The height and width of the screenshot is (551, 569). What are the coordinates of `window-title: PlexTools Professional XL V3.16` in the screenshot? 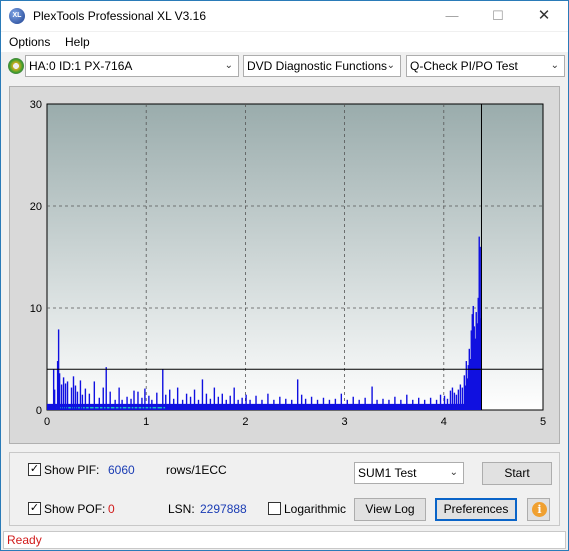 It's located at (119, 16).